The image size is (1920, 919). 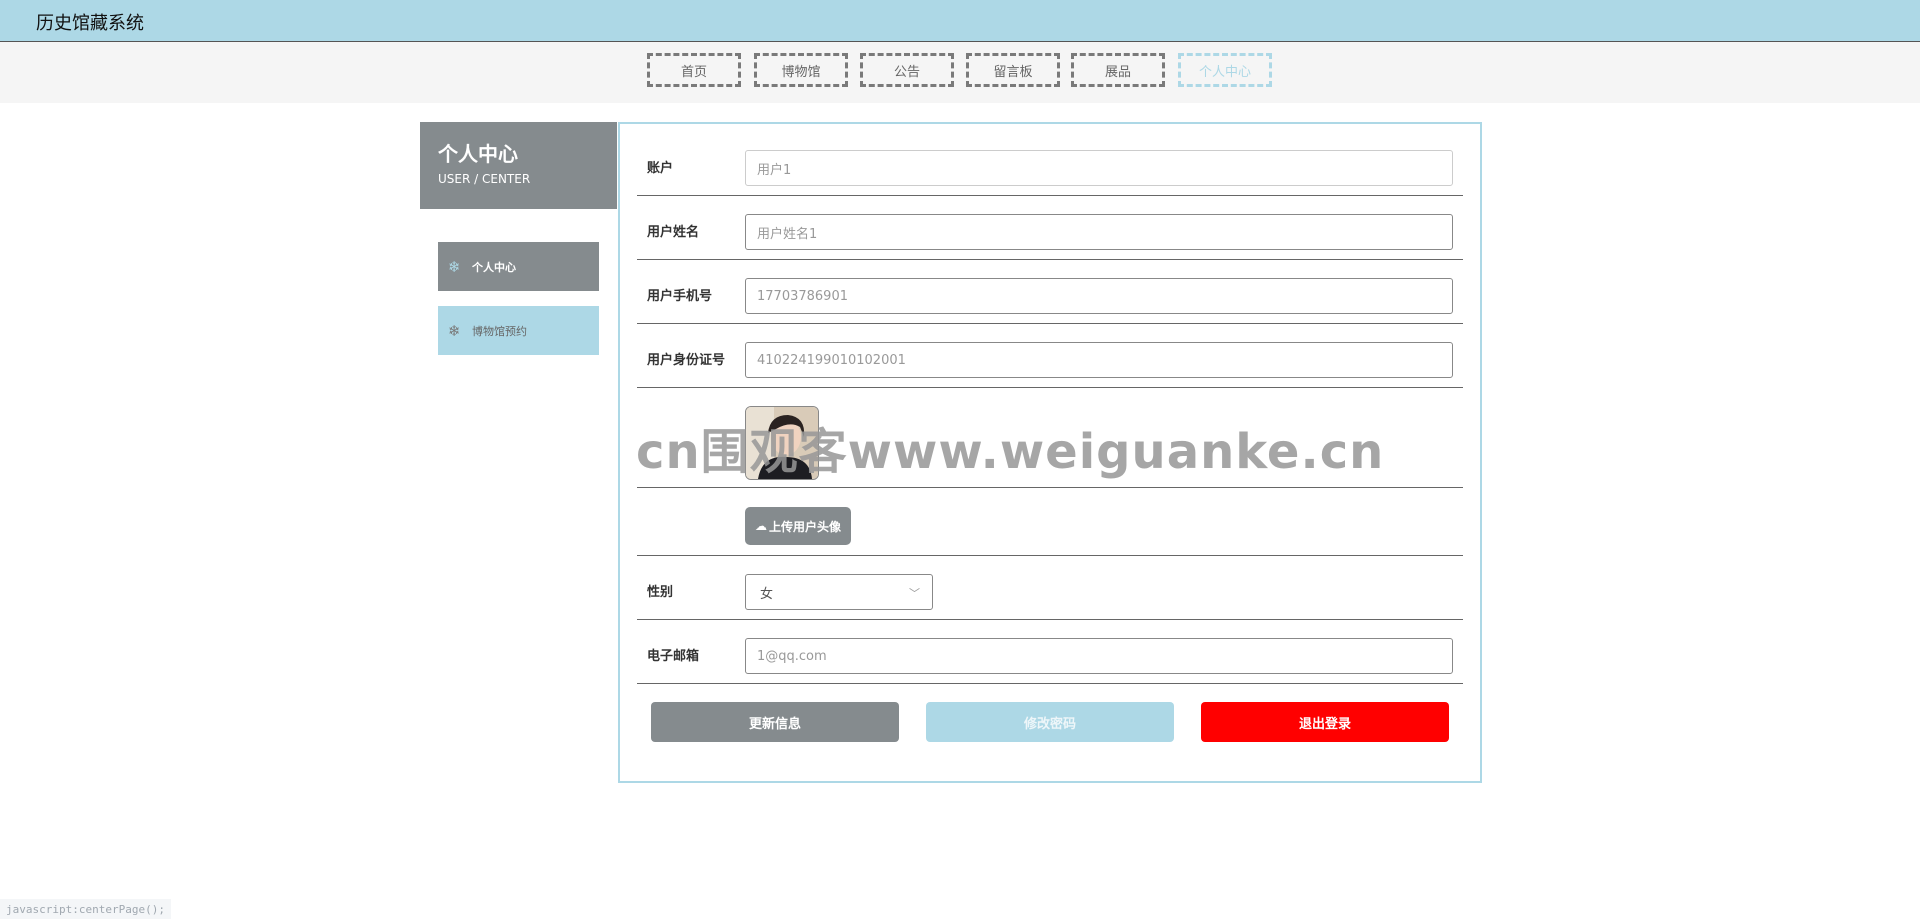 I want to click on email-field: 1@qq.com, so click(x=1099, y=656).